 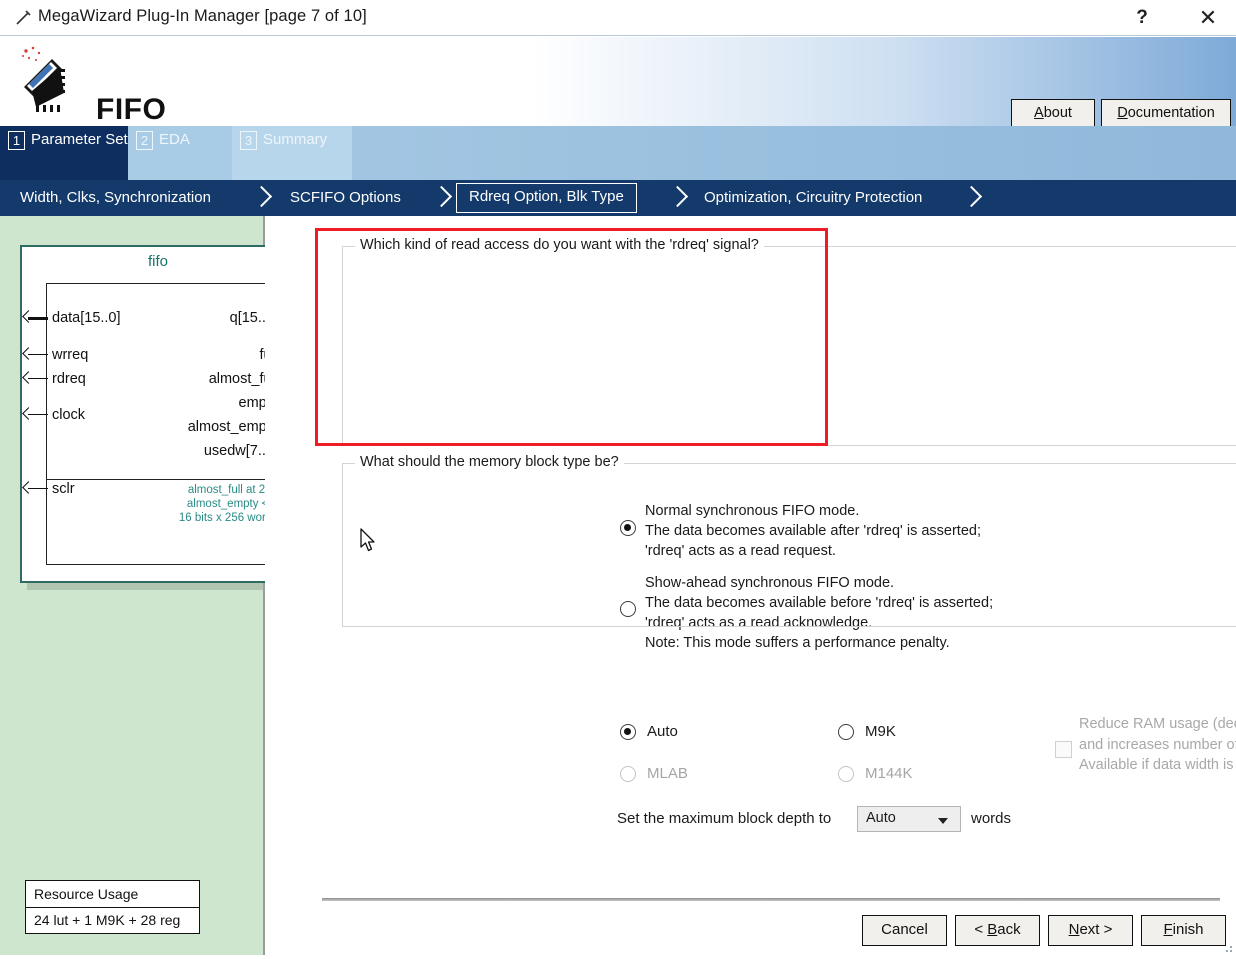 I want to click on pin-clock: clock, so click(x=69, y=415).